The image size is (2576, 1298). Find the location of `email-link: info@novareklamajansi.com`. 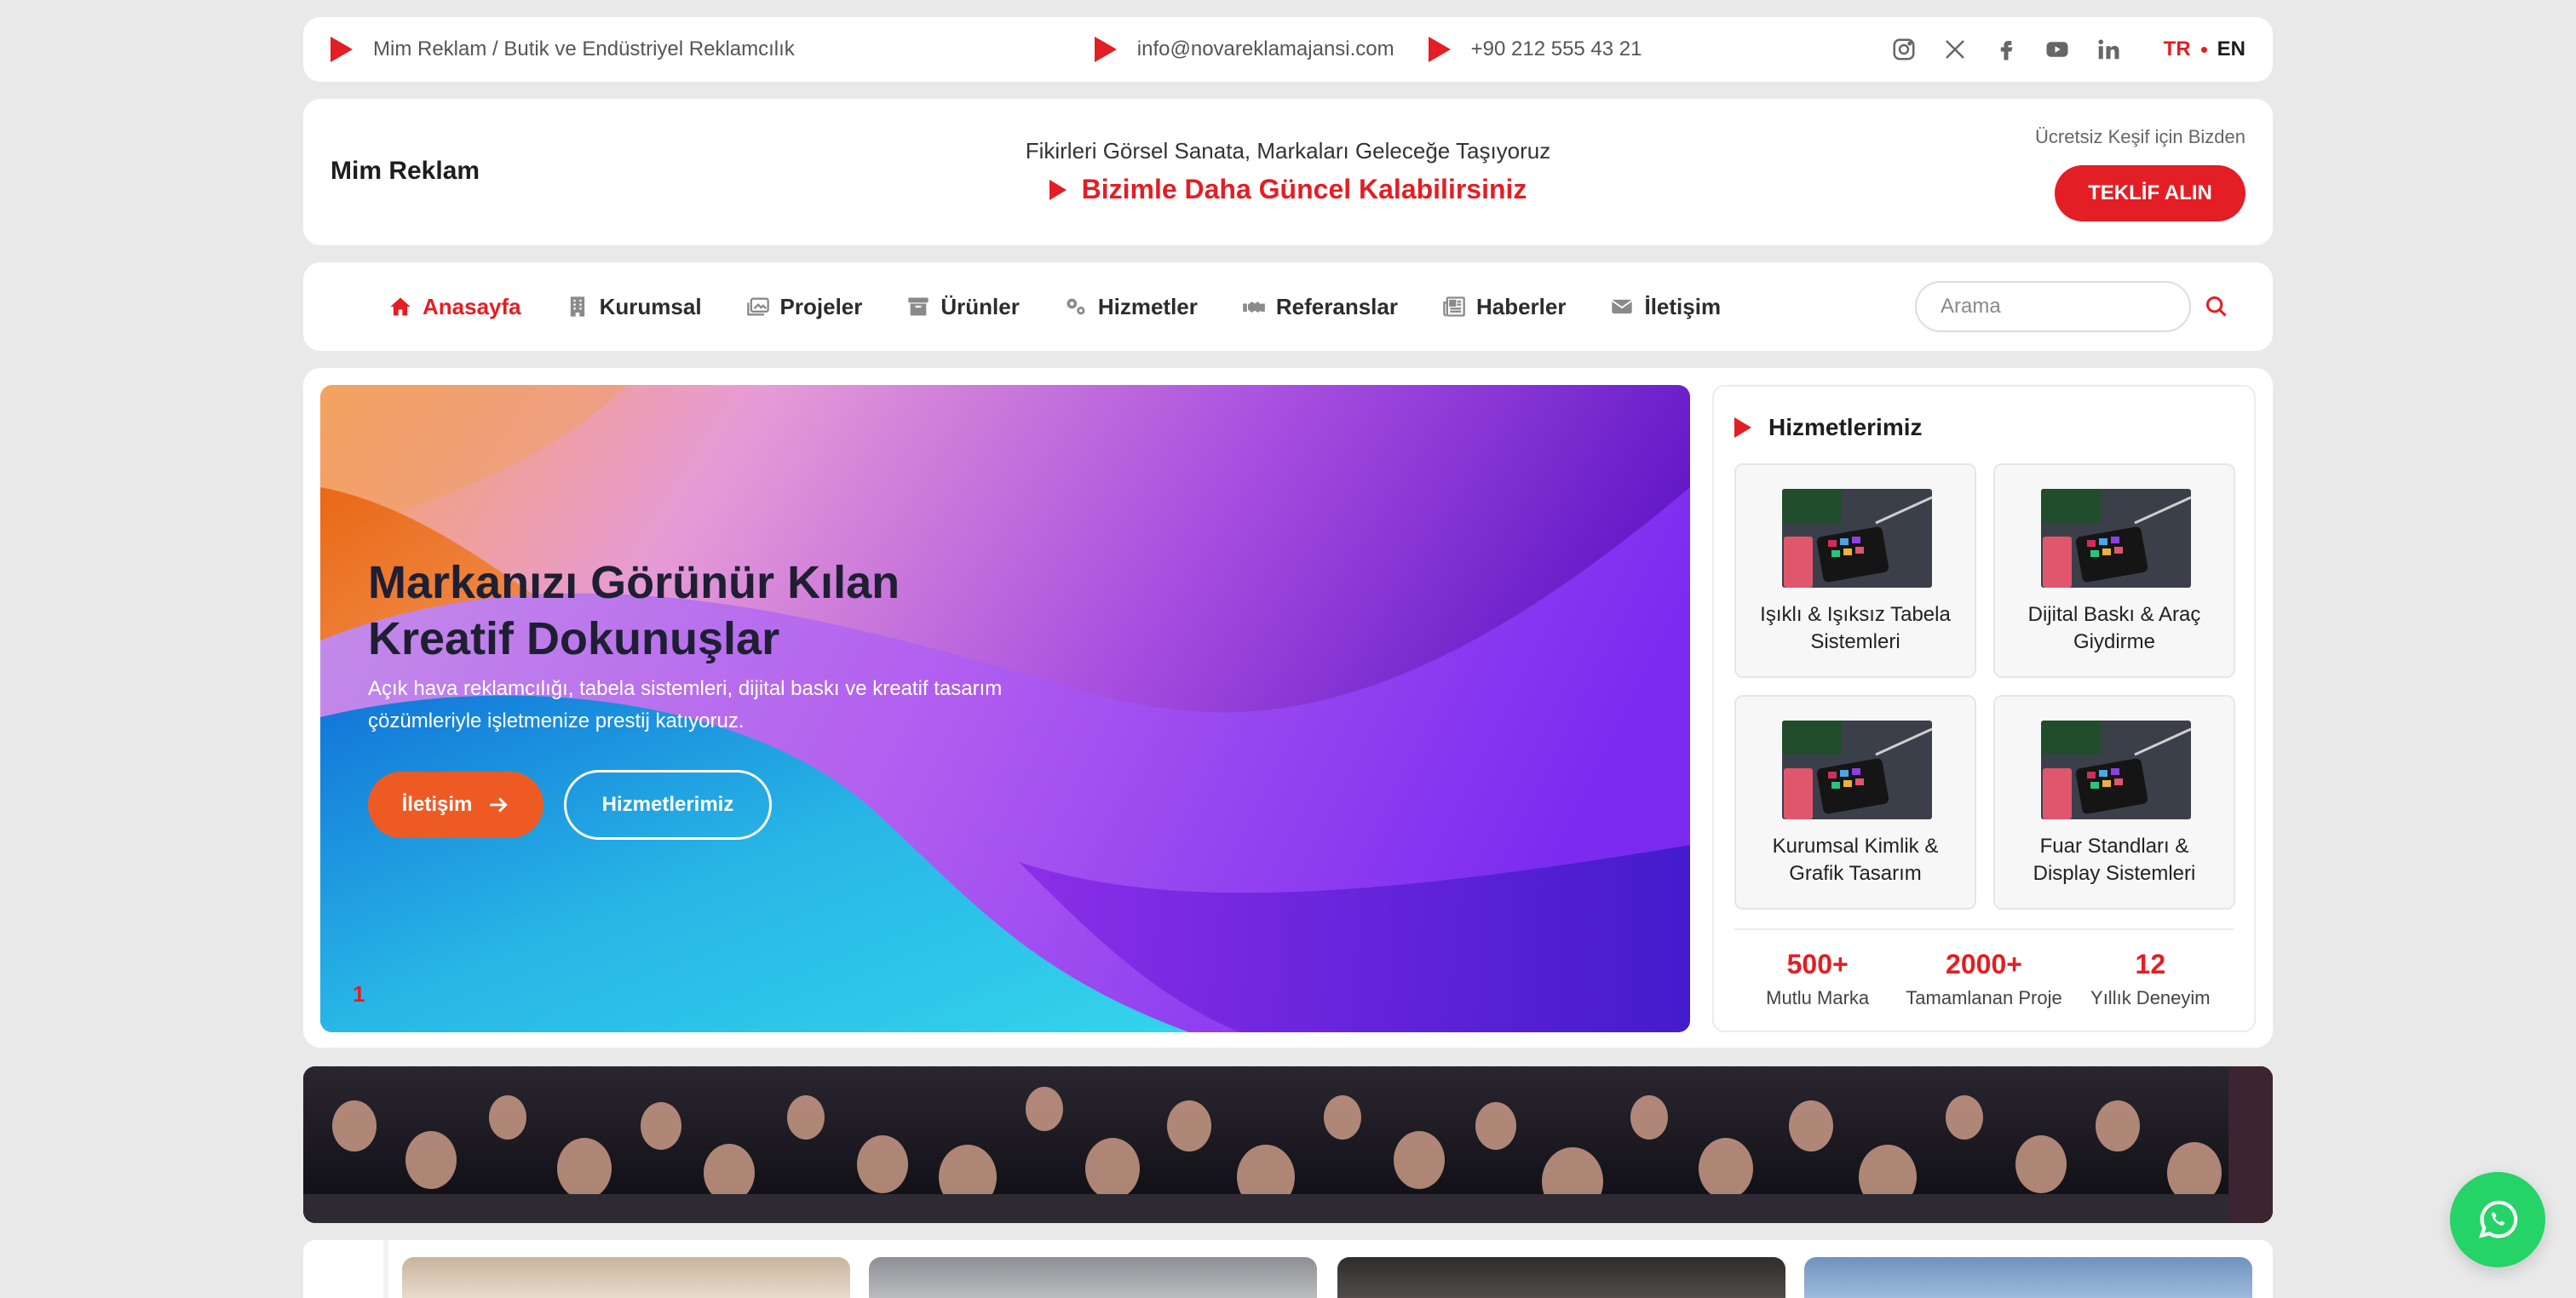

email-link: info@novareklamajansi.com is located at coordinates (1244, 49).